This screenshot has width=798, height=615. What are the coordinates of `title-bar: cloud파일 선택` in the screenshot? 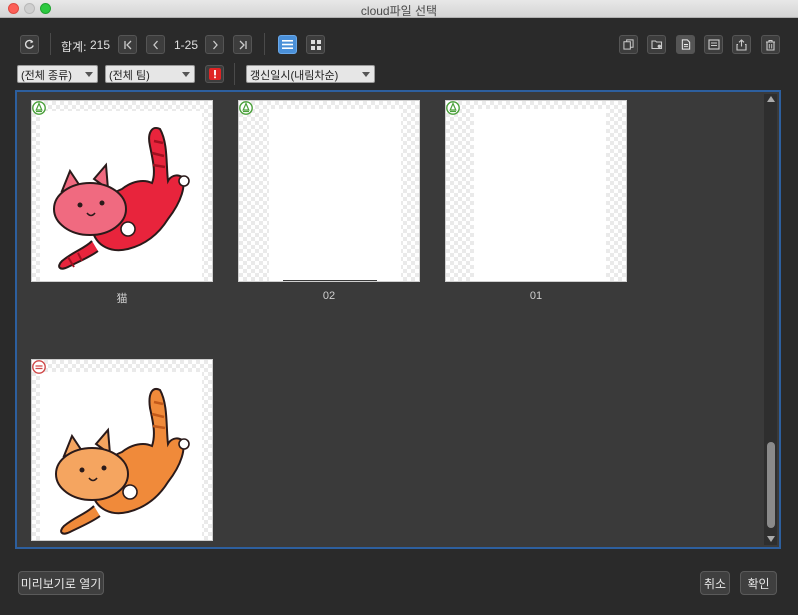 It's located at (399, 9).